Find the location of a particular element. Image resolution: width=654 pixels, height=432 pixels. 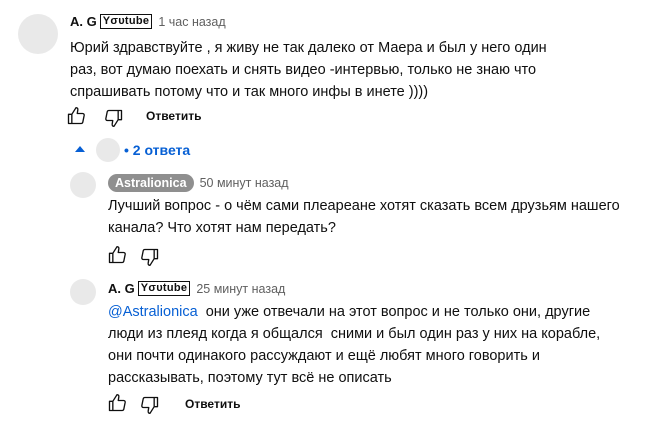

reply-author: Astralionica is located at coordinates (151, 183).